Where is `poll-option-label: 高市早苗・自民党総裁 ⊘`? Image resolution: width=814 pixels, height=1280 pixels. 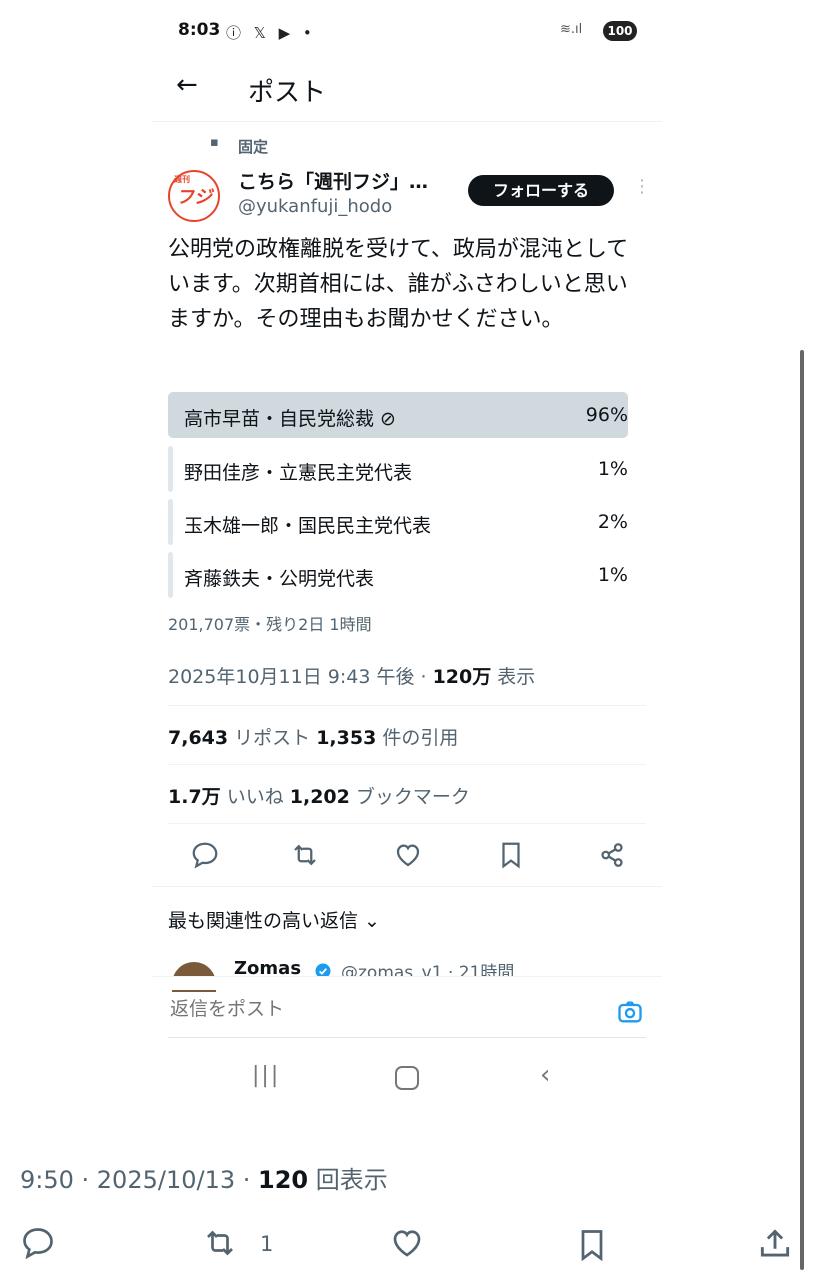
poll-option-label: 高市早苗・自民党総裁 ⊘ is located at coordinates (290, 419).